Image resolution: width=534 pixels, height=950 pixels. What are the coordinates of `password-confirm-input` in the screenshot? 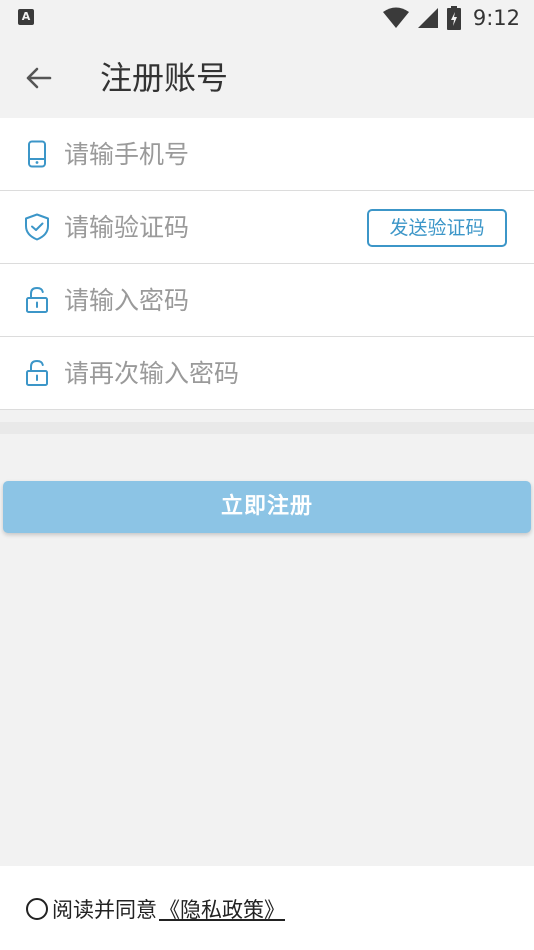 It's located at (284, 373).